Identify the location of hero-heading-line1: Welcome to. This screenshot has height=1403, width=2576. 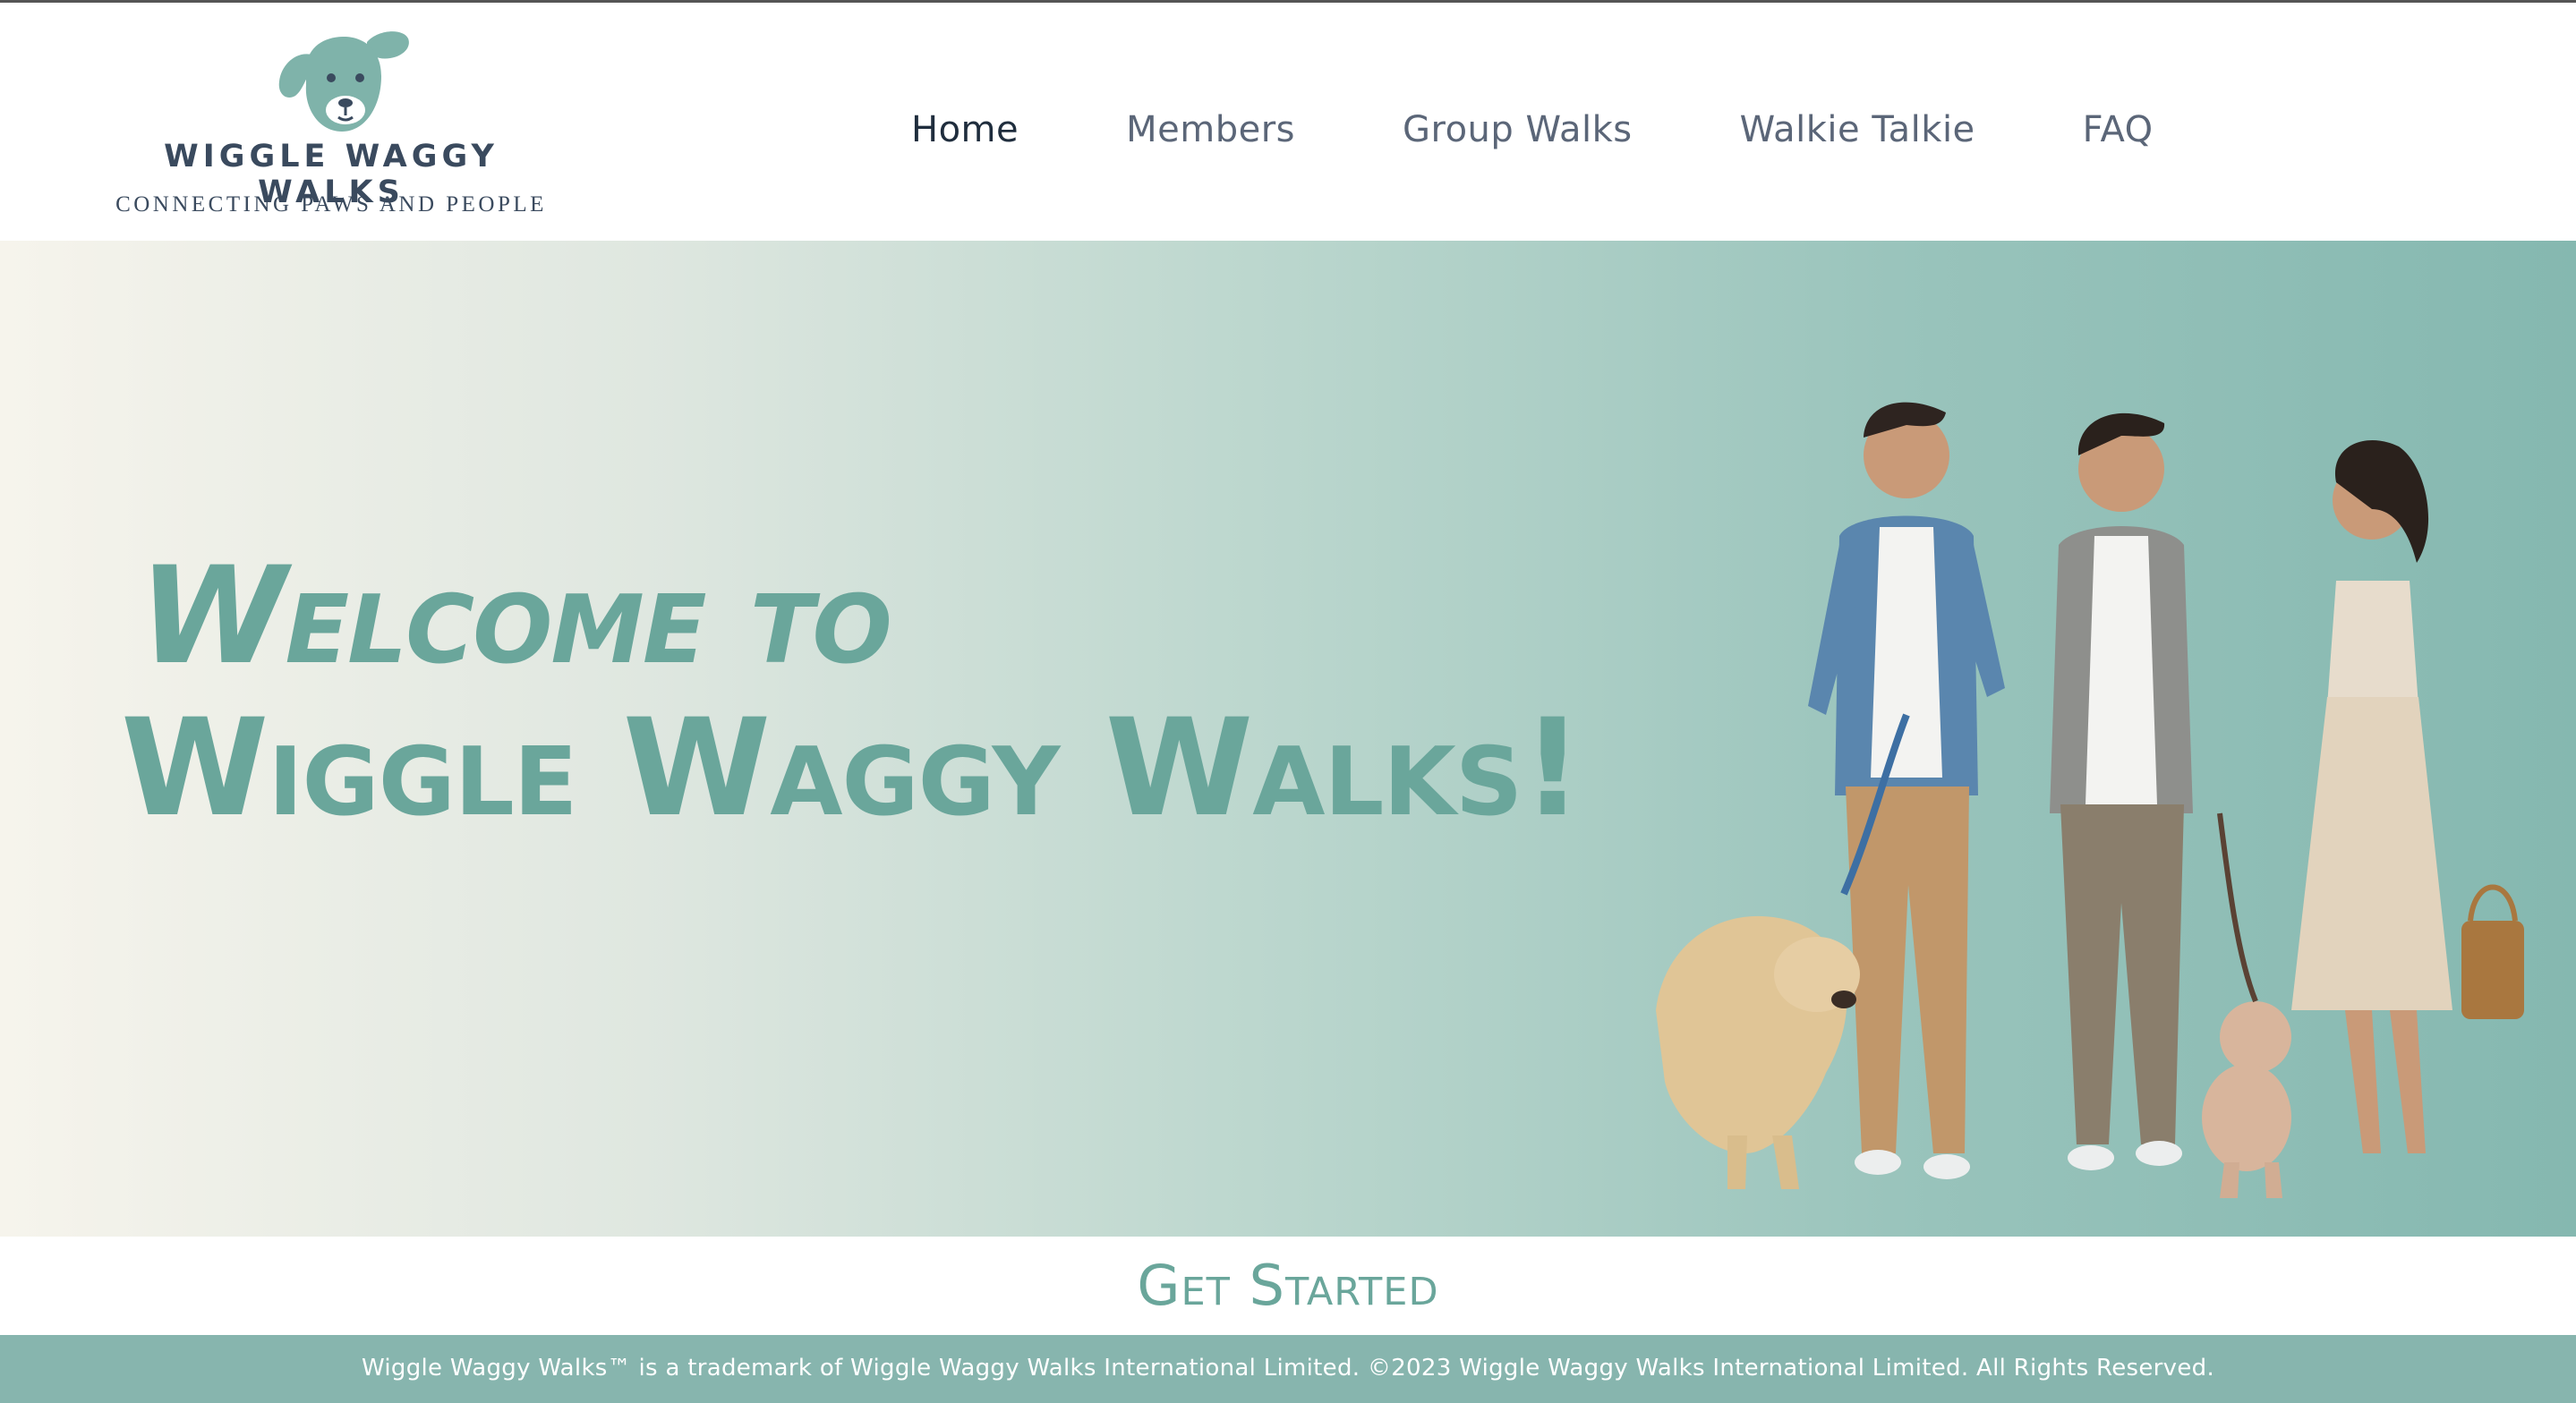
(515, 616).